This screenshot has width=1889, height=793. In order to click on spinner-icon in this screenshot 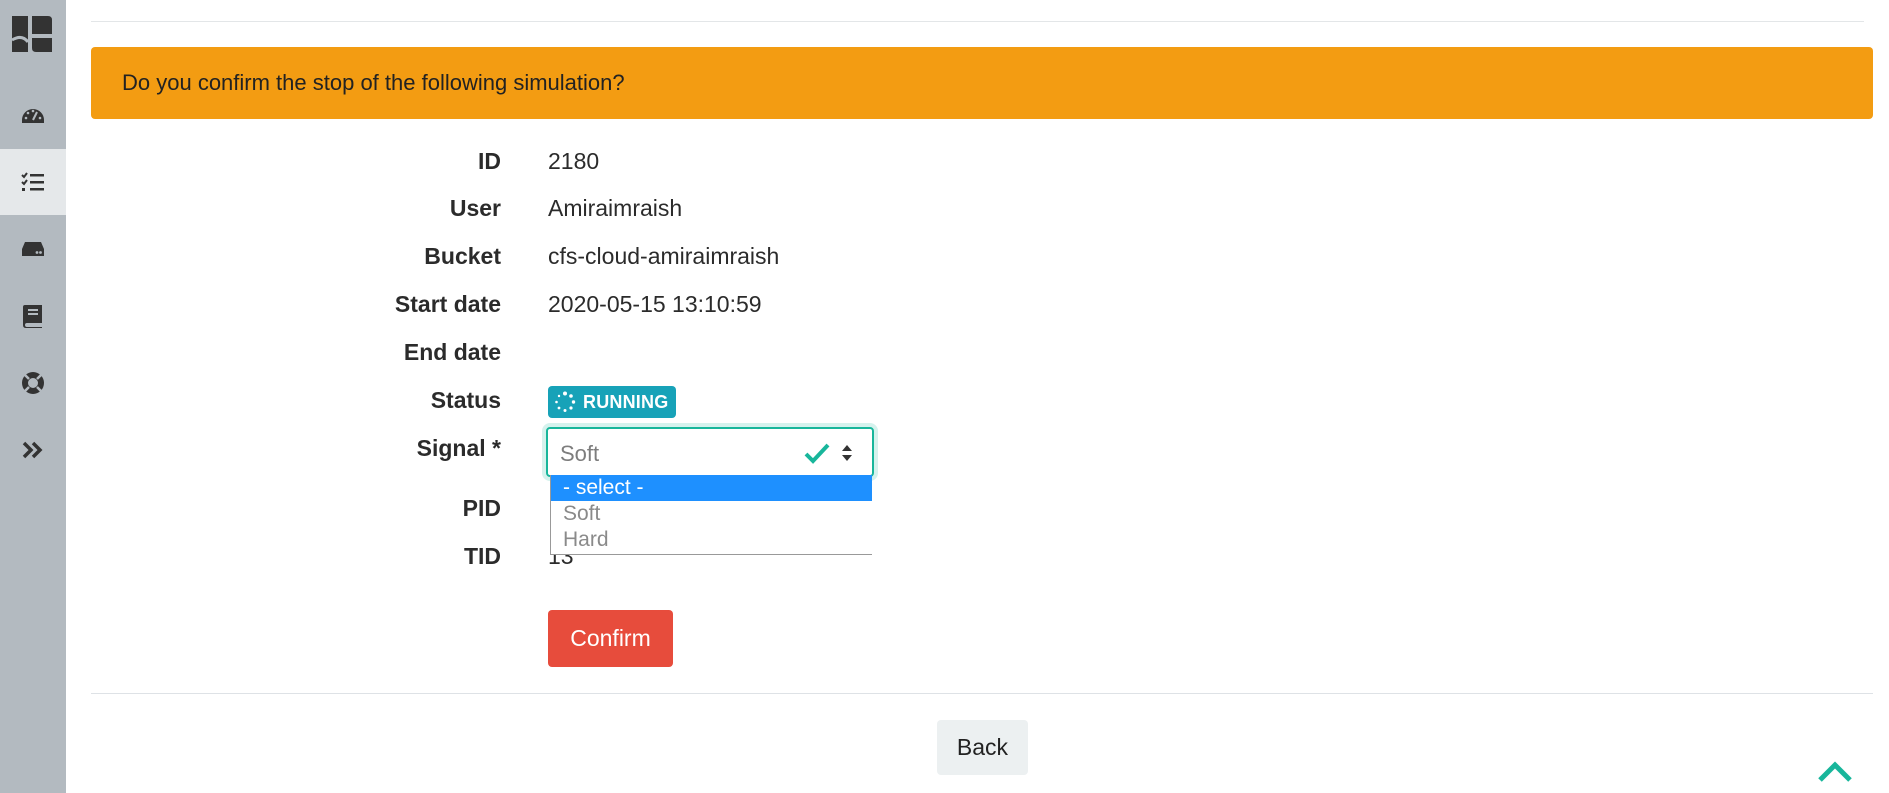, I will do `click(565, 401)`.